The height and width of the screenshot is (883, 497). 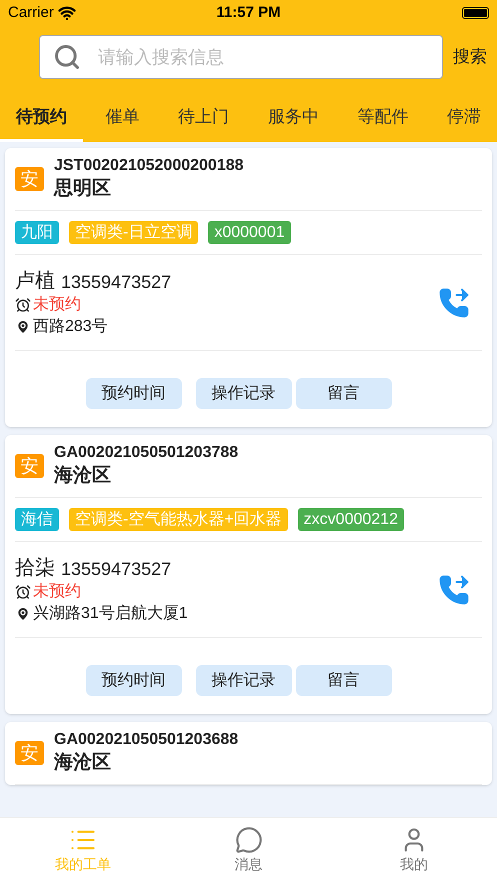 I want to click on search-icon, so click(x=67, y=57).